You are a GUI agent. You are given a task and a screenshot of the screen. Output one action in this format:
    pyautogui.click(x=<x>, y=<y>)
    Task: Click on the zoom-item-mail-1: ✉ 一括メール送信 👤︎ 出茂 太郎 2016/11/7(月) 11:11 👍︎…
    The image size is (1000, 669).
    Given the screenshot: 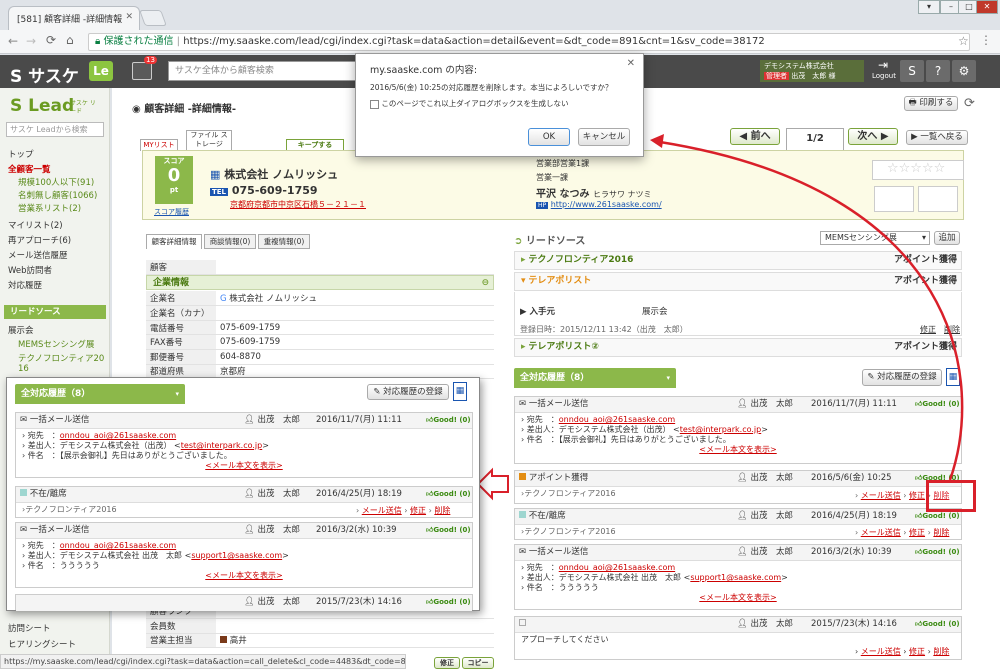 What is the action you would take?
    pyautogui.click(x=244, y=445)
    